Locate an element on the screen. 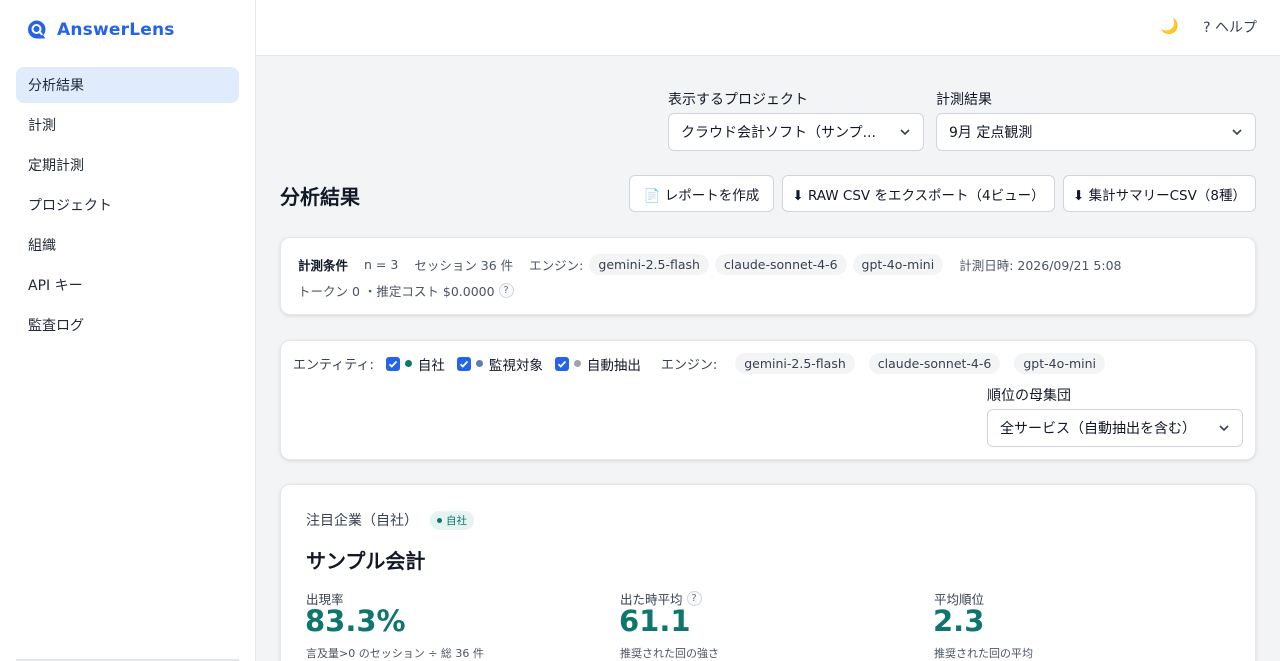 Image resolution: width=1280 pixels, height=661 pixels. page-title: 分析結果 is located at coordinates (320, 197).